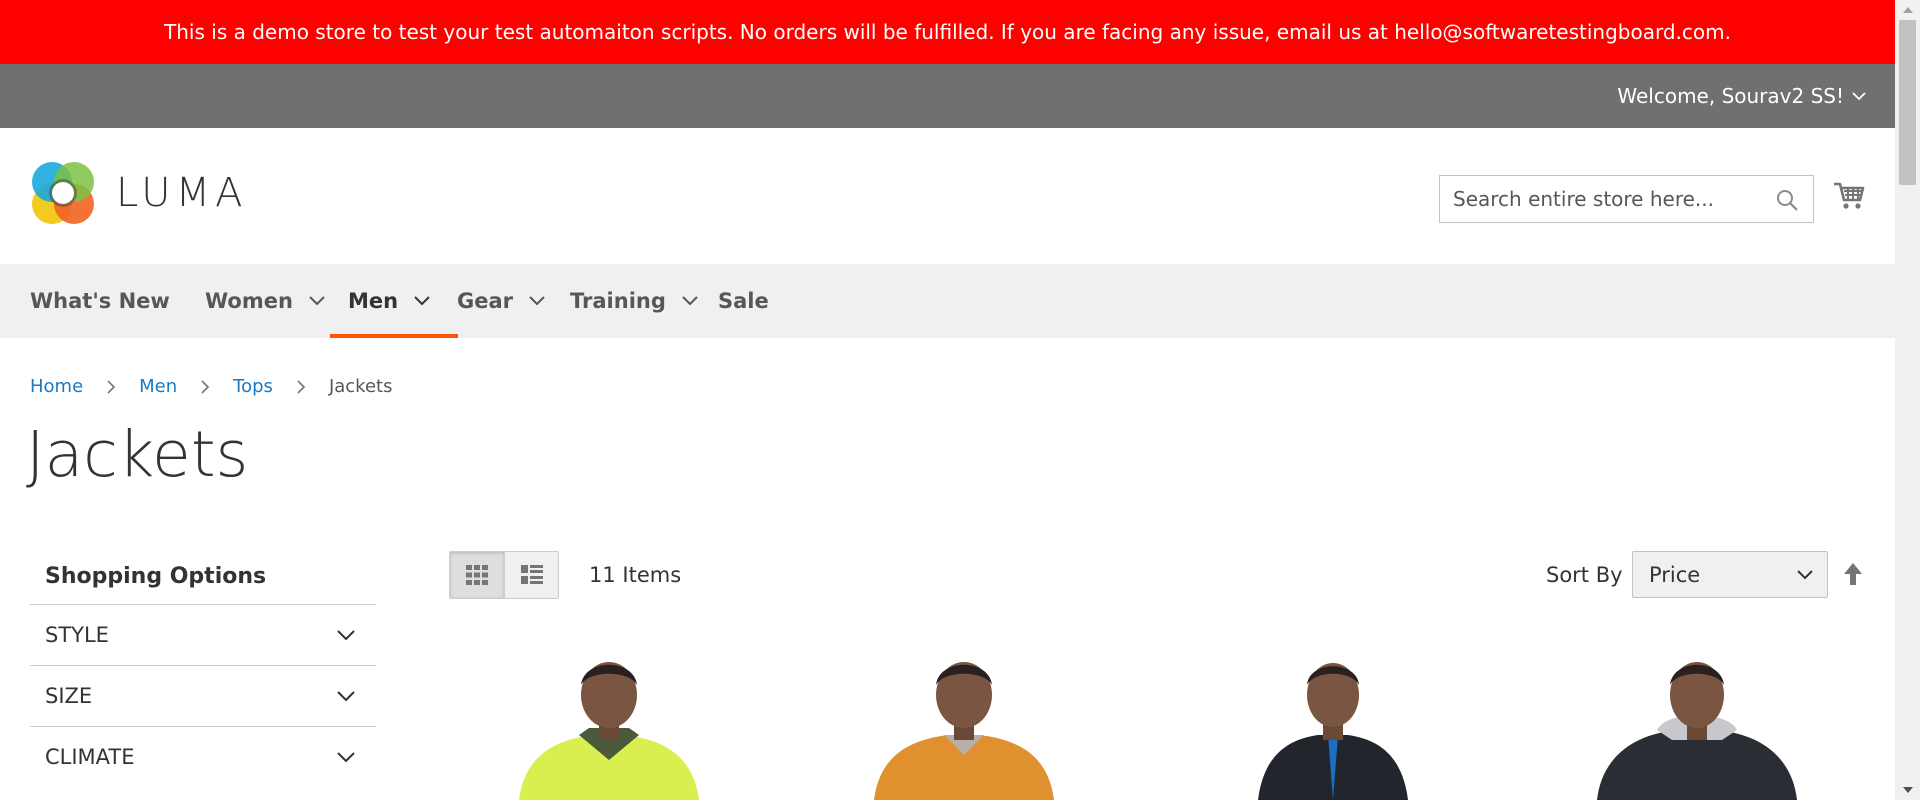  I want to click on welcome-text: Welcome, Sourav2 SS!, so click(1730, 96).